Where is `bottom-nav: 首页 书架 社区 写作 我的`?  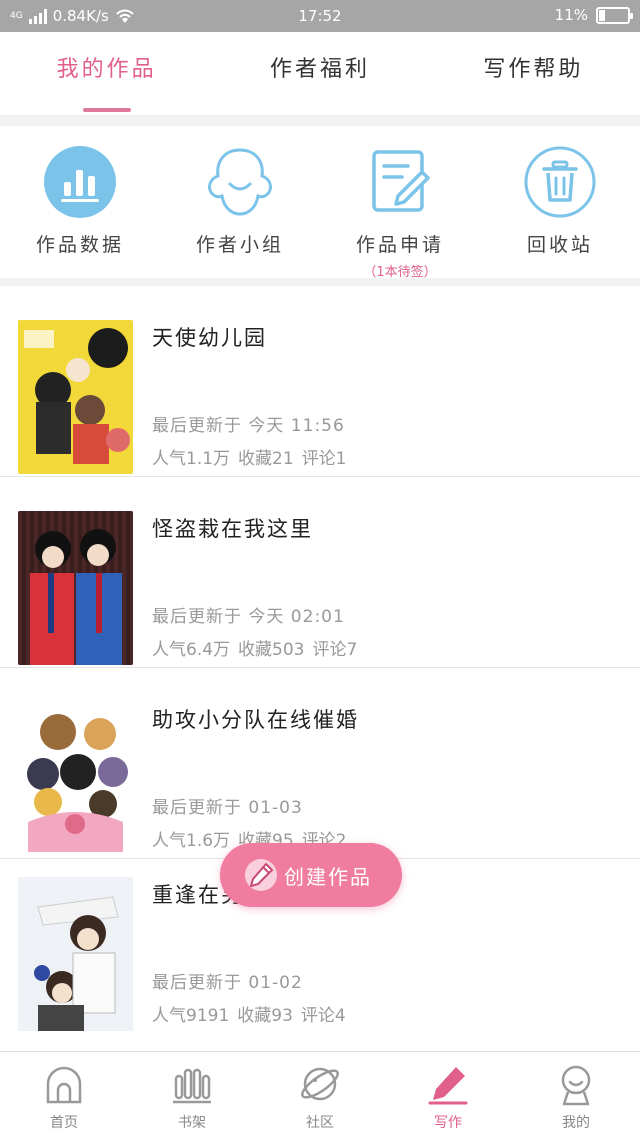
bottom-nav: 首页 书架 社区 写作 我的 is located at coordinates (320, 1094).